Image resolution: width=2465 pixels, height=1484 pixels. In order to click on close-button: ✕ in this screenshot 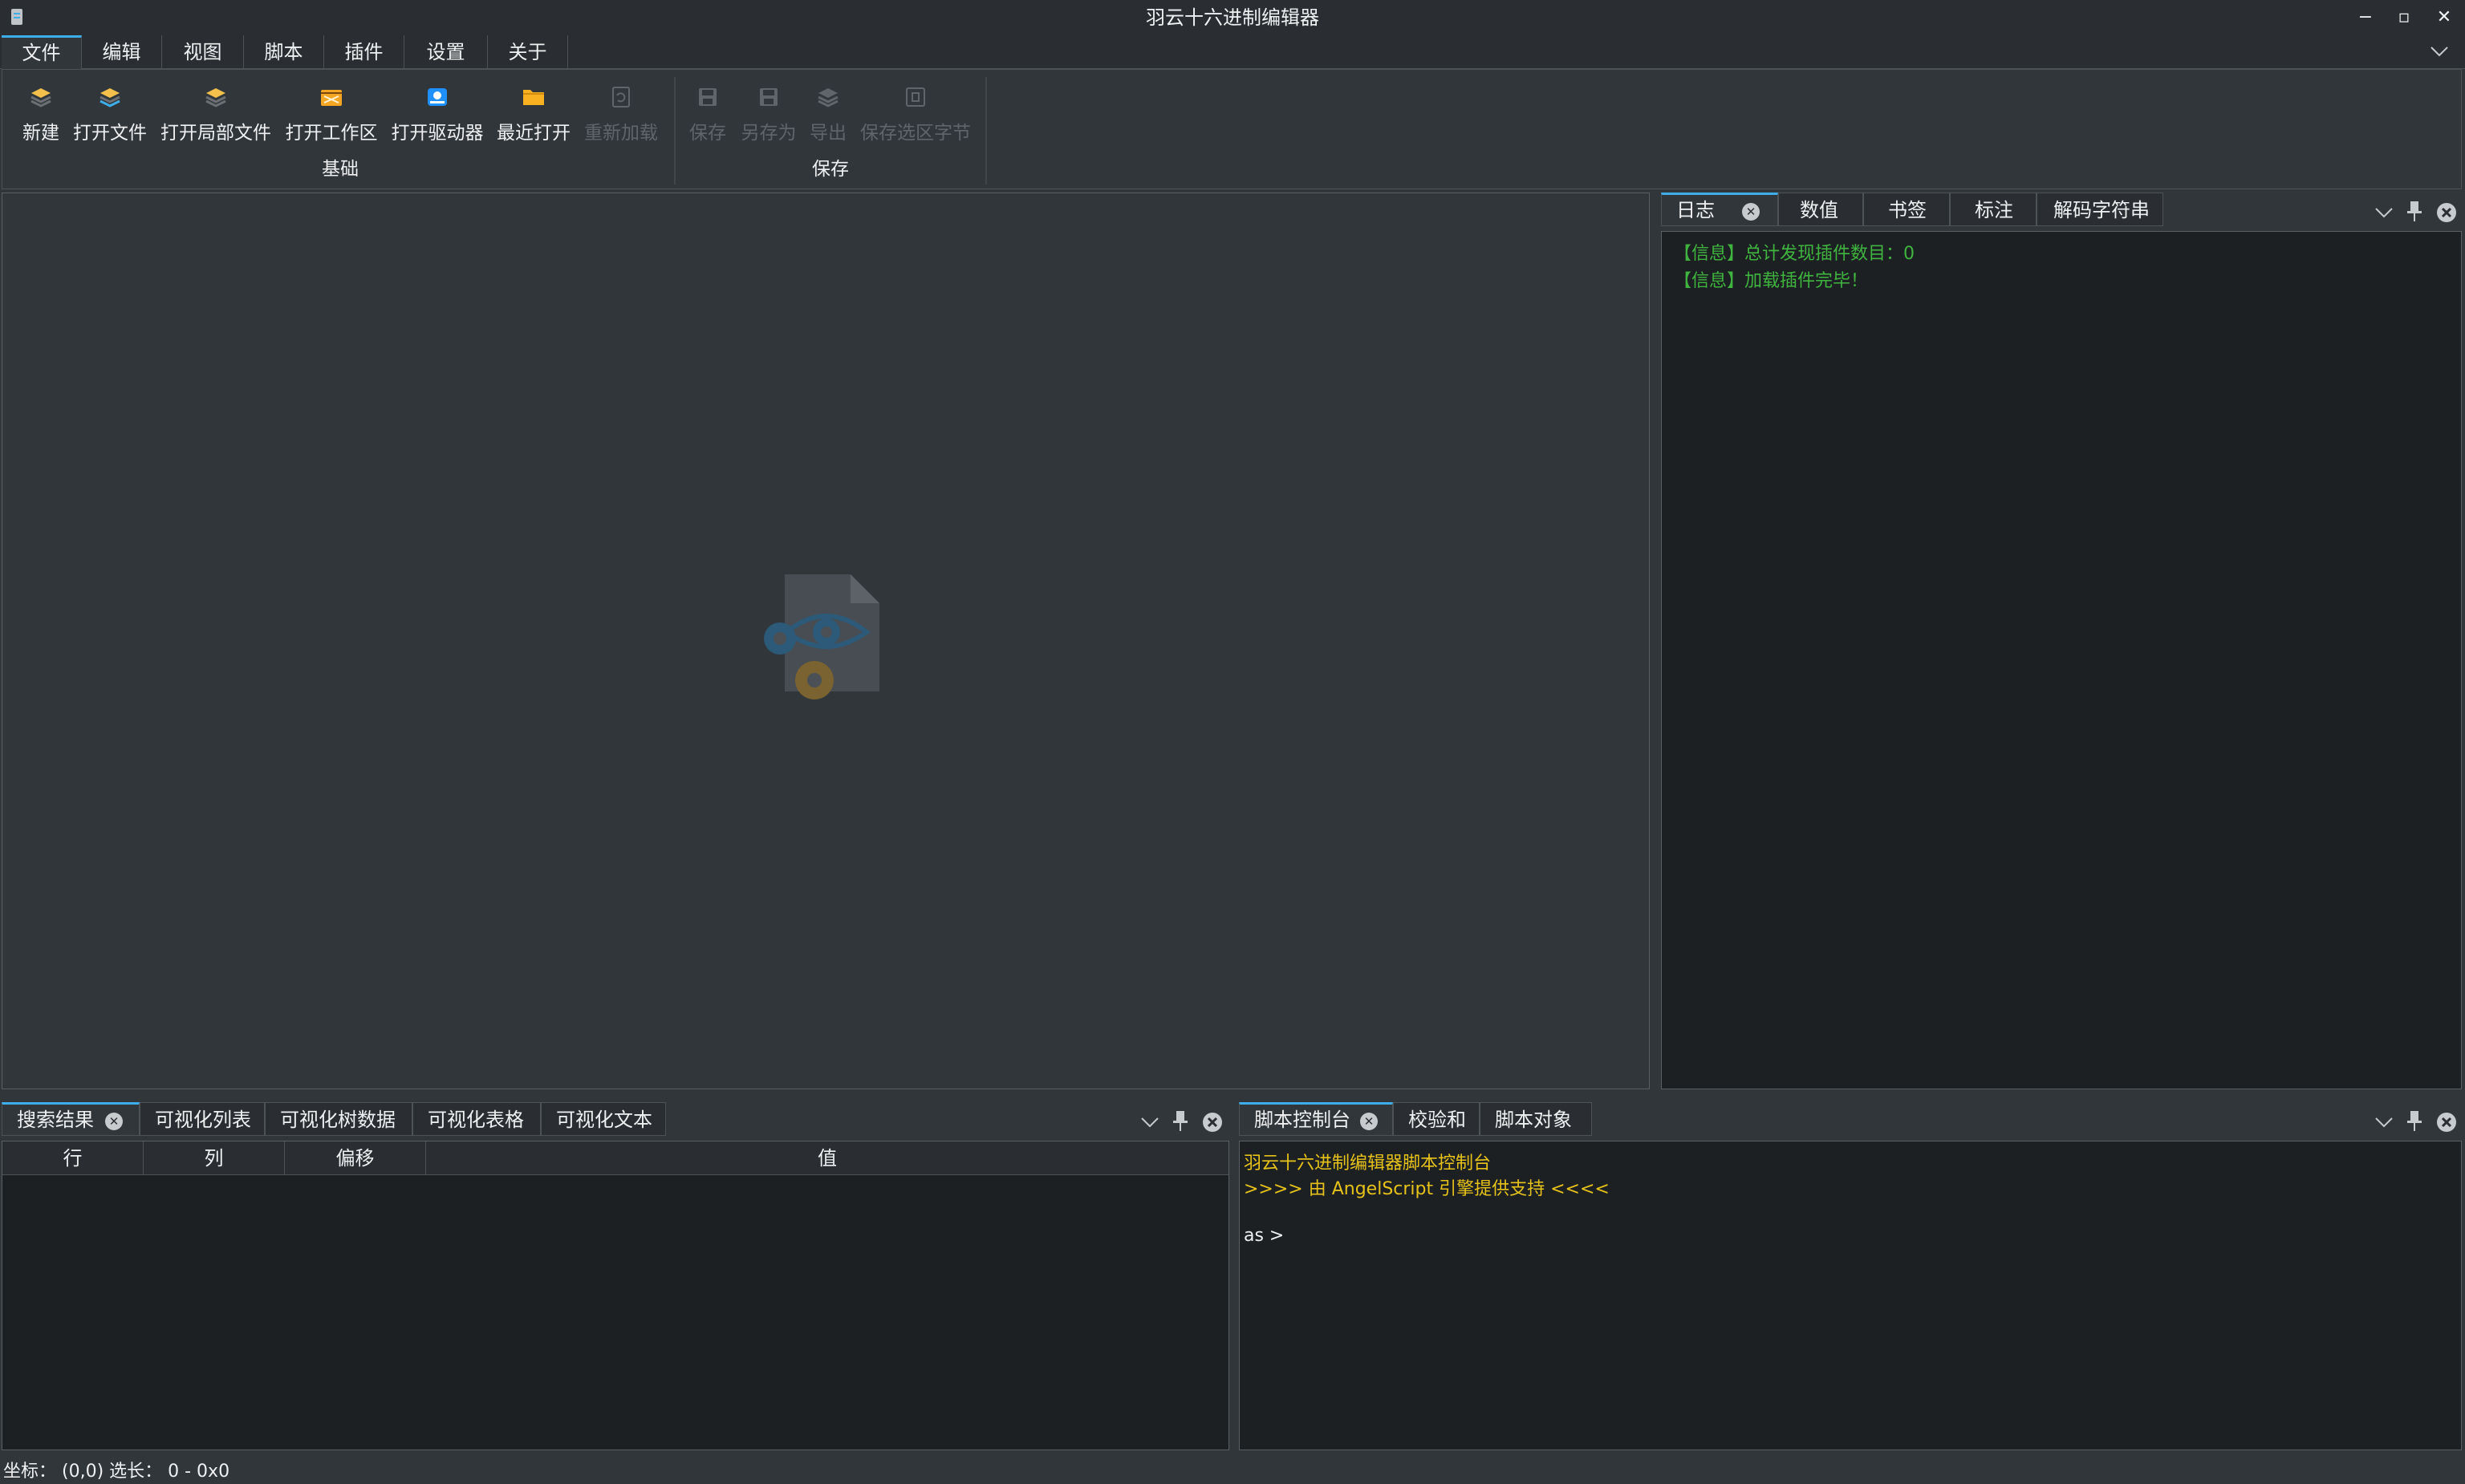, I will do `click(2444, 17)`.